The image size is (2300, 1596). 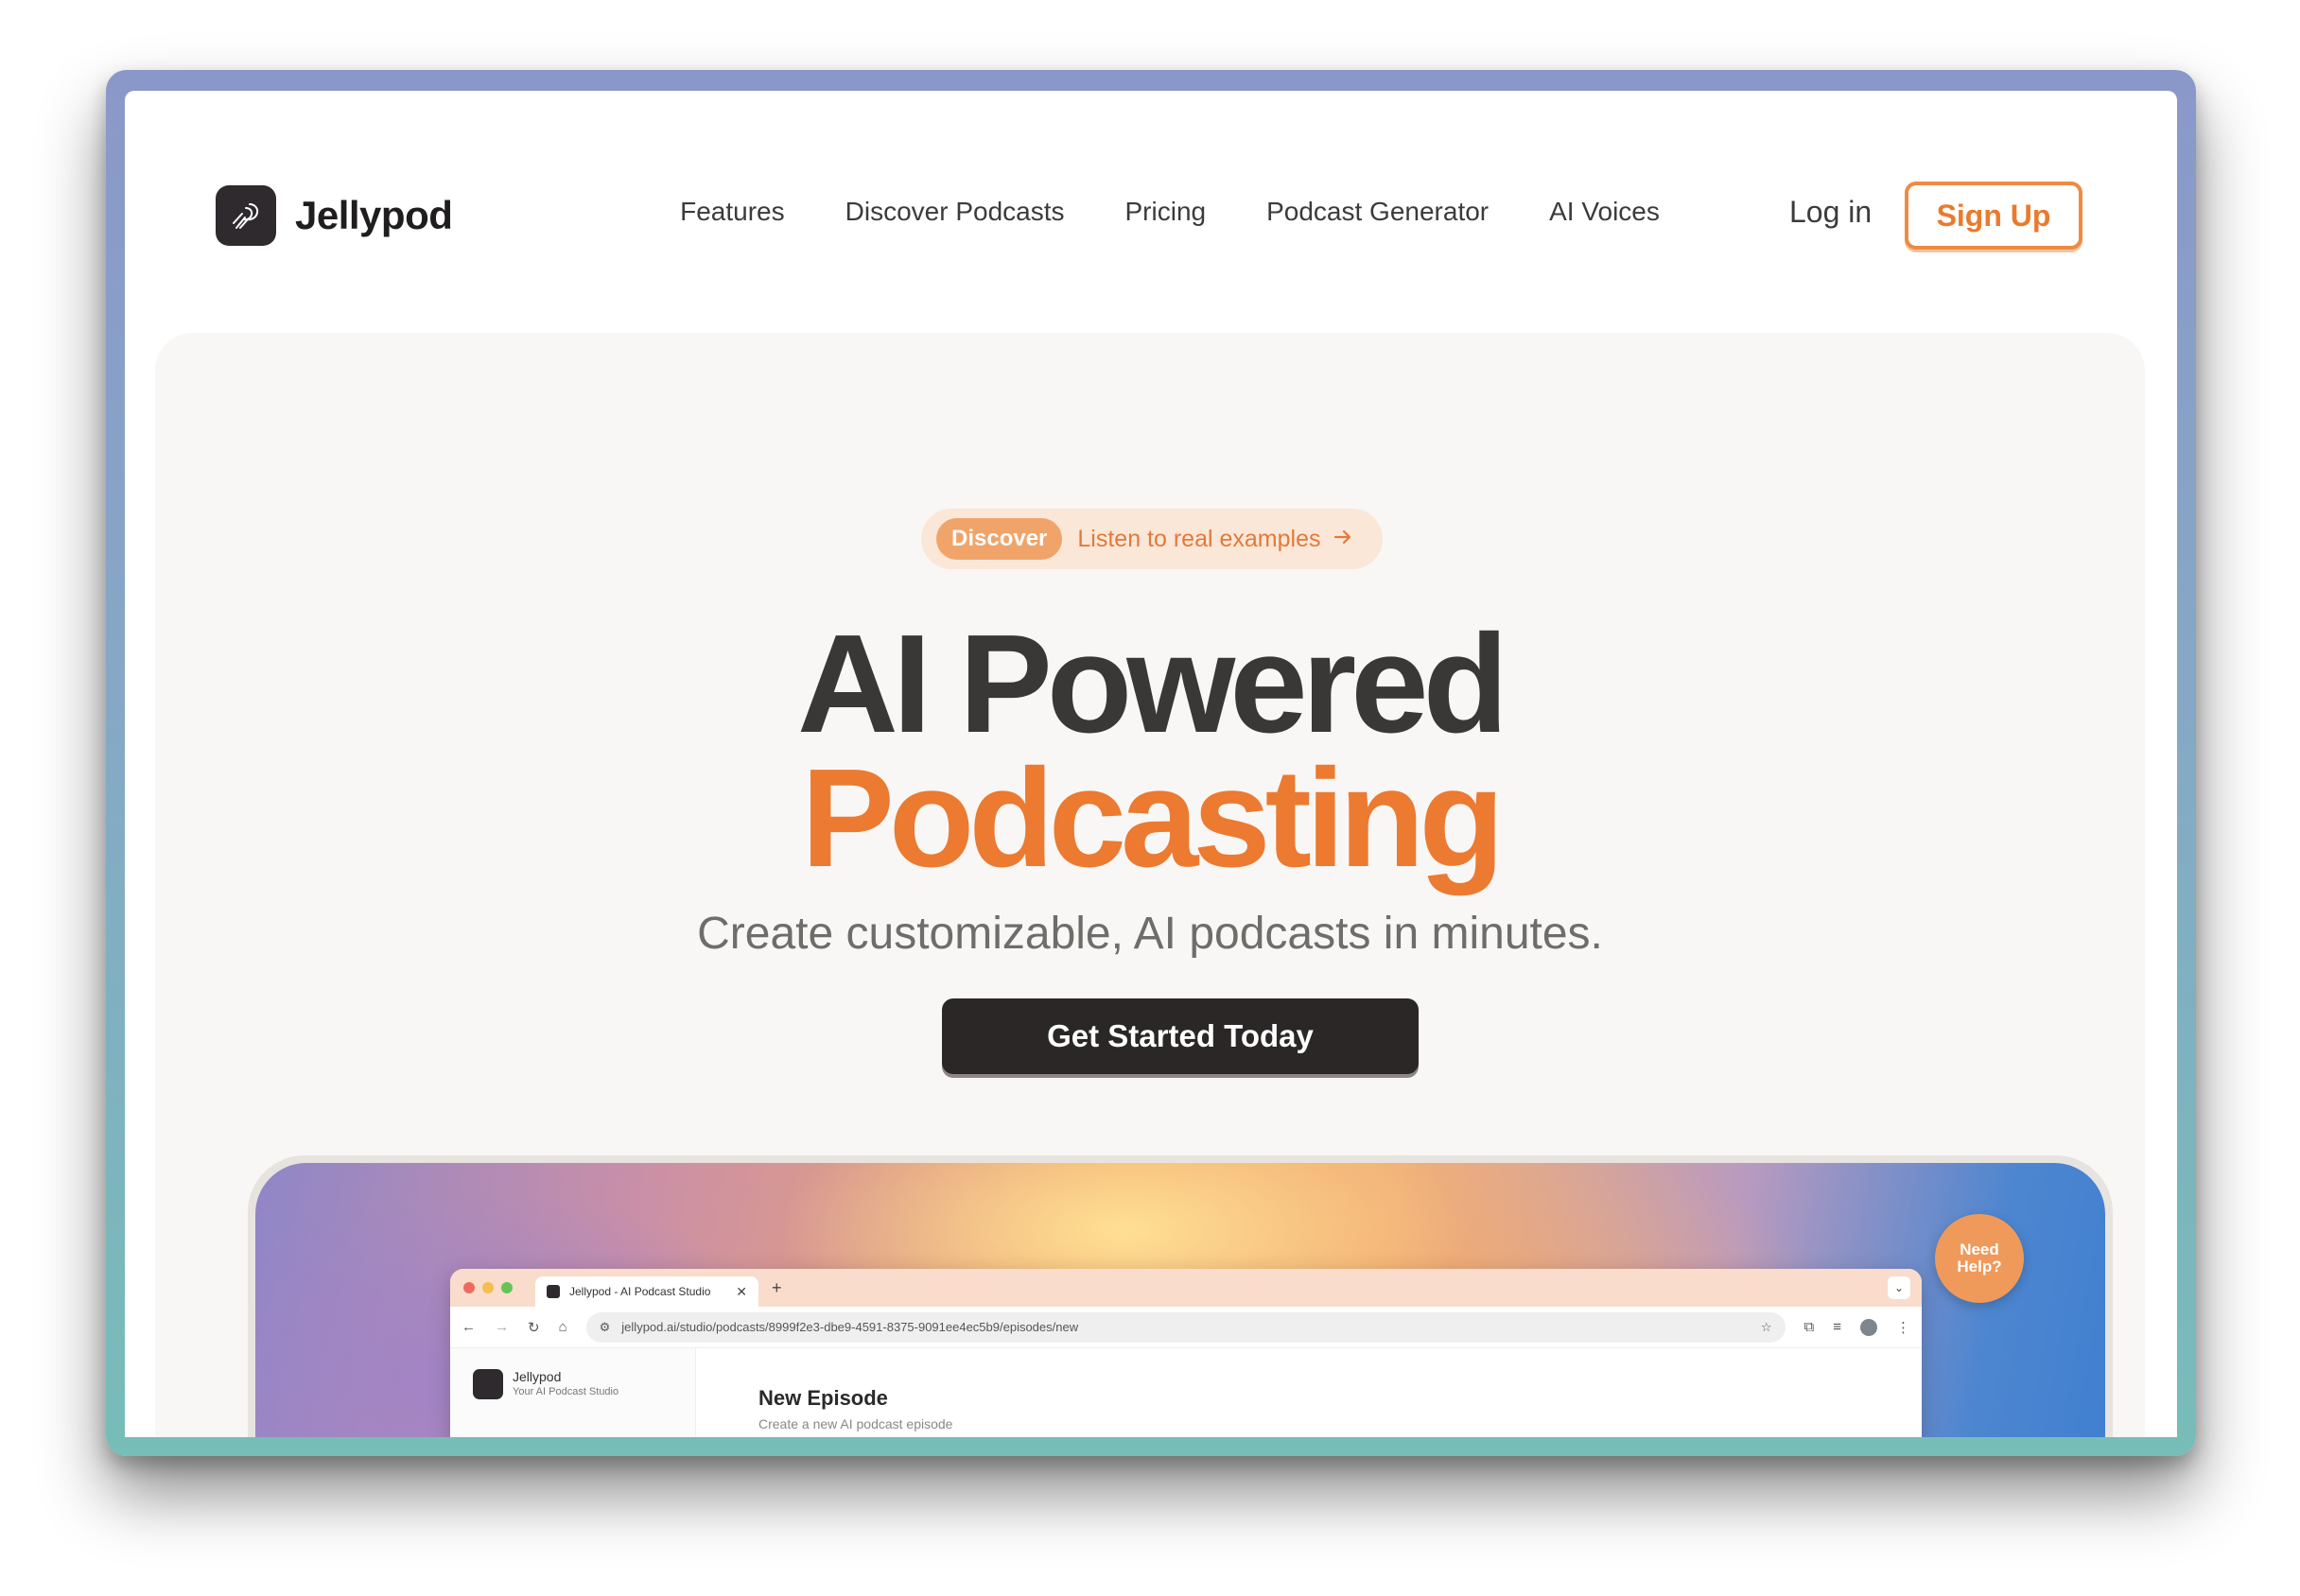 I want to click on nav-item-discover-podcasts: Discover Podcasts, so click(x=955, y=212).